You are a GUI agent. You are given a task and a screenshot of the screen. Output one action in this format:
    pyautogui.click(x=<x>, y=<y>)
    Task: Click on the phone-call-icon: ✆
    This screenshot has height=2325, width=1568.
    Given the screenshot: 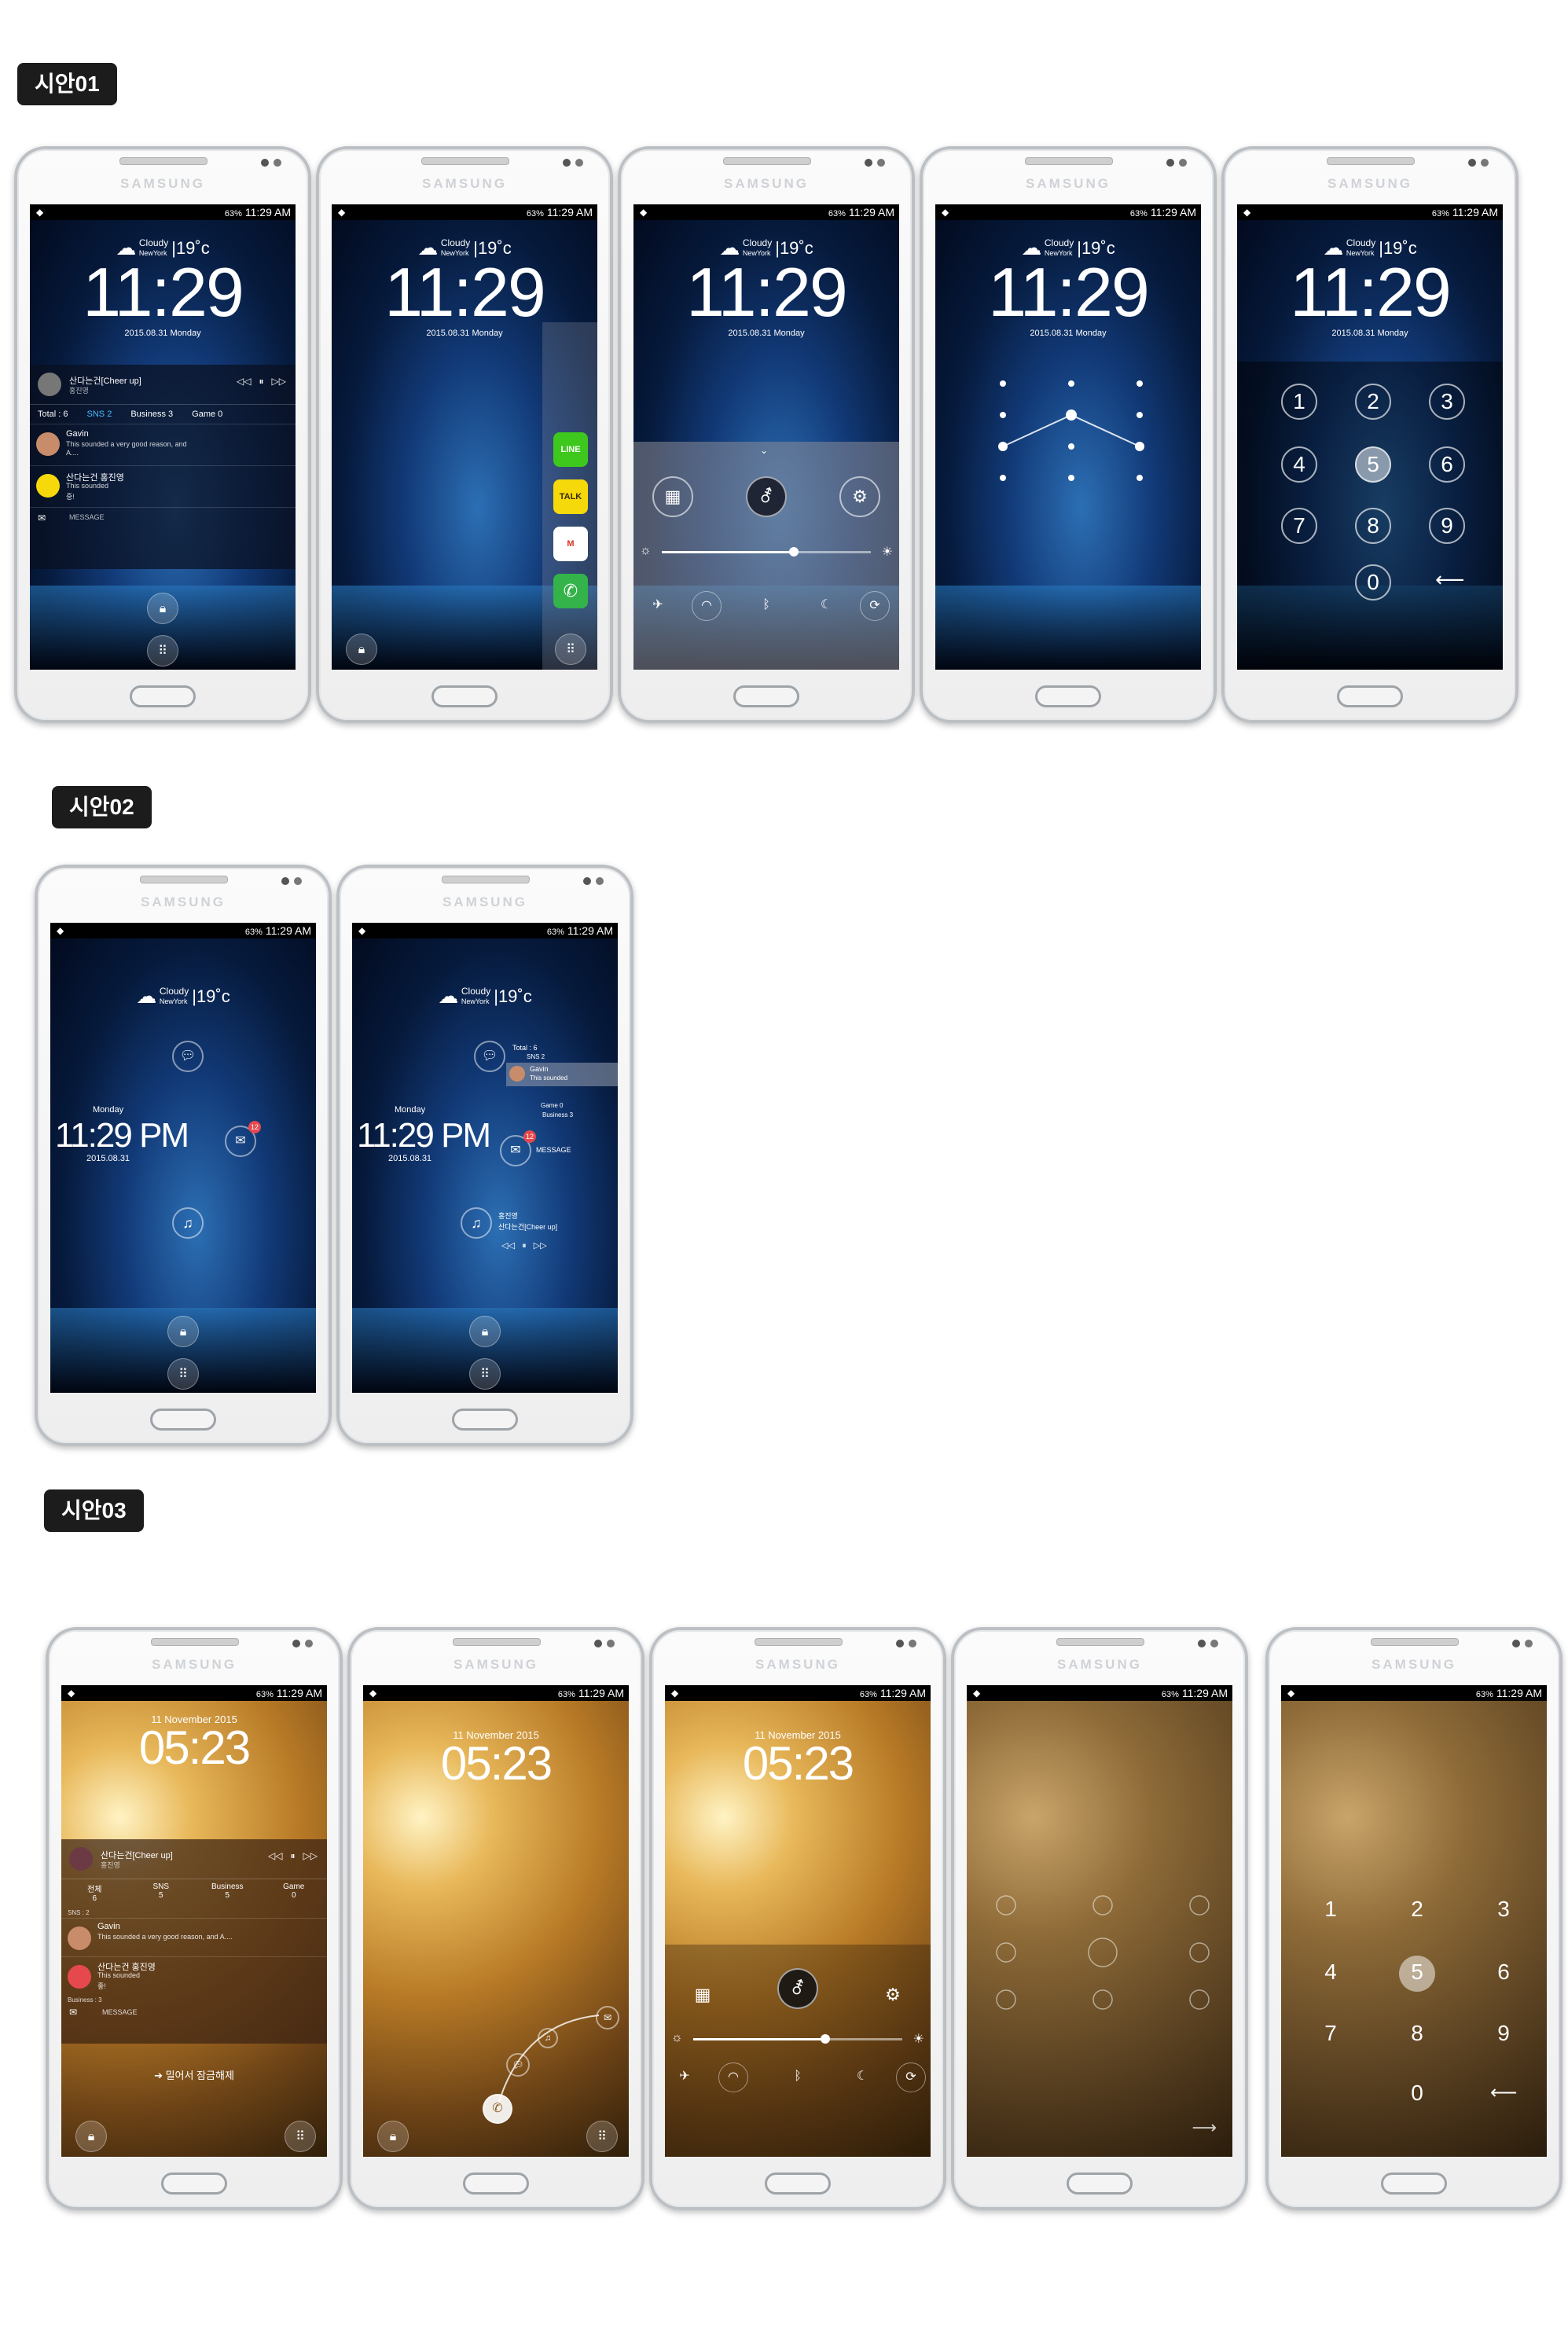 What is the action you would take?
    pyautogui.click(x=498, y=2109)
    